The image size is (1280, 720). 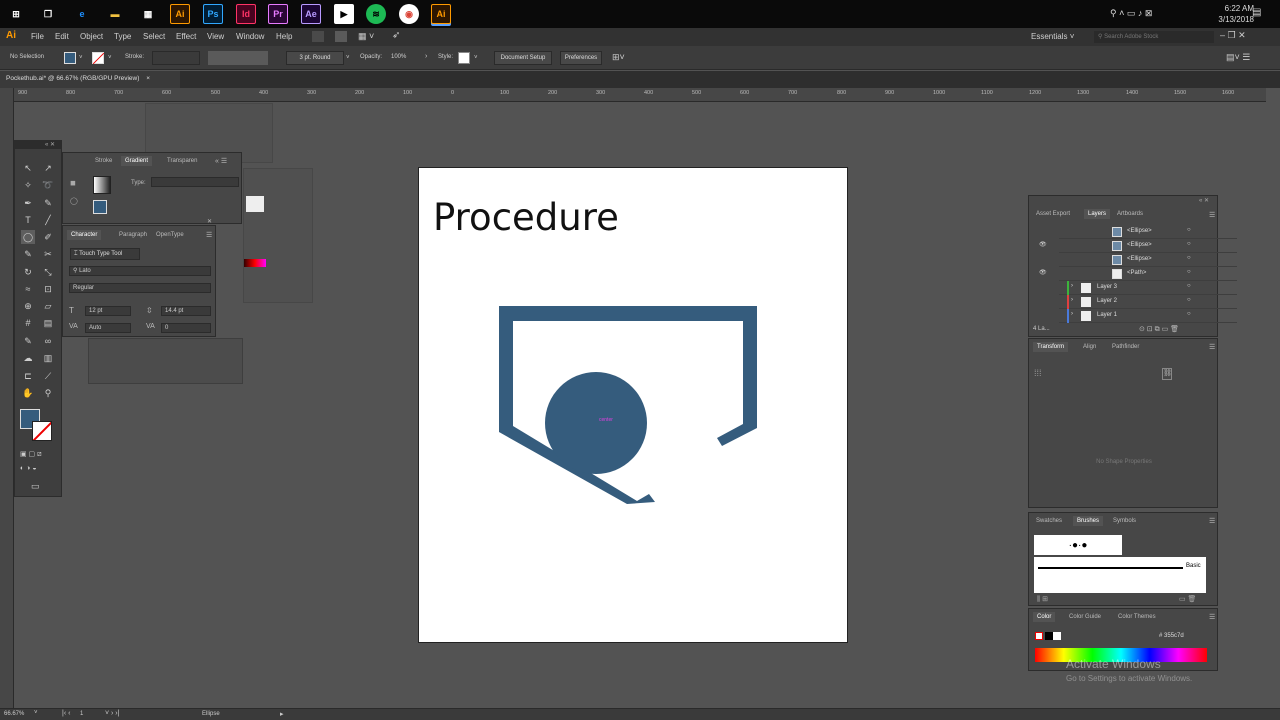 I want to click on style-swatch, so click(x=464, y=58).